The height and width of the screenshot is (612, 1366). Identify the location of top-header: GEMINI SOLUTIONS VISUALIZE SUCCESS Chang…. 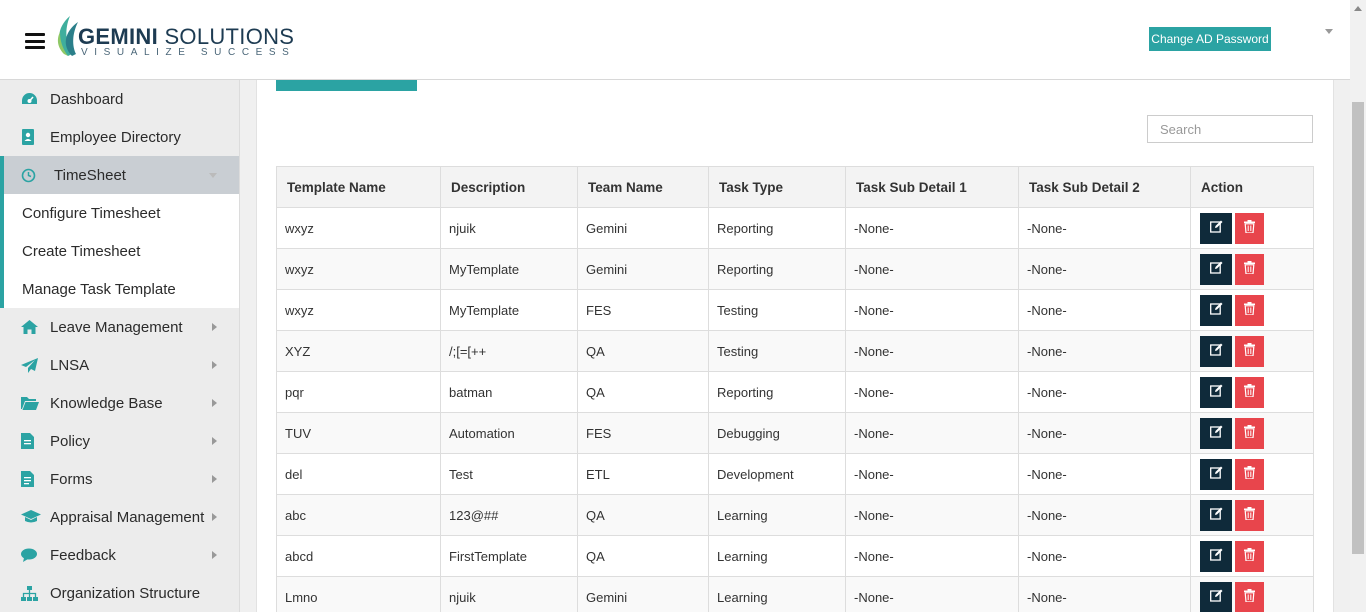
(675, 40).